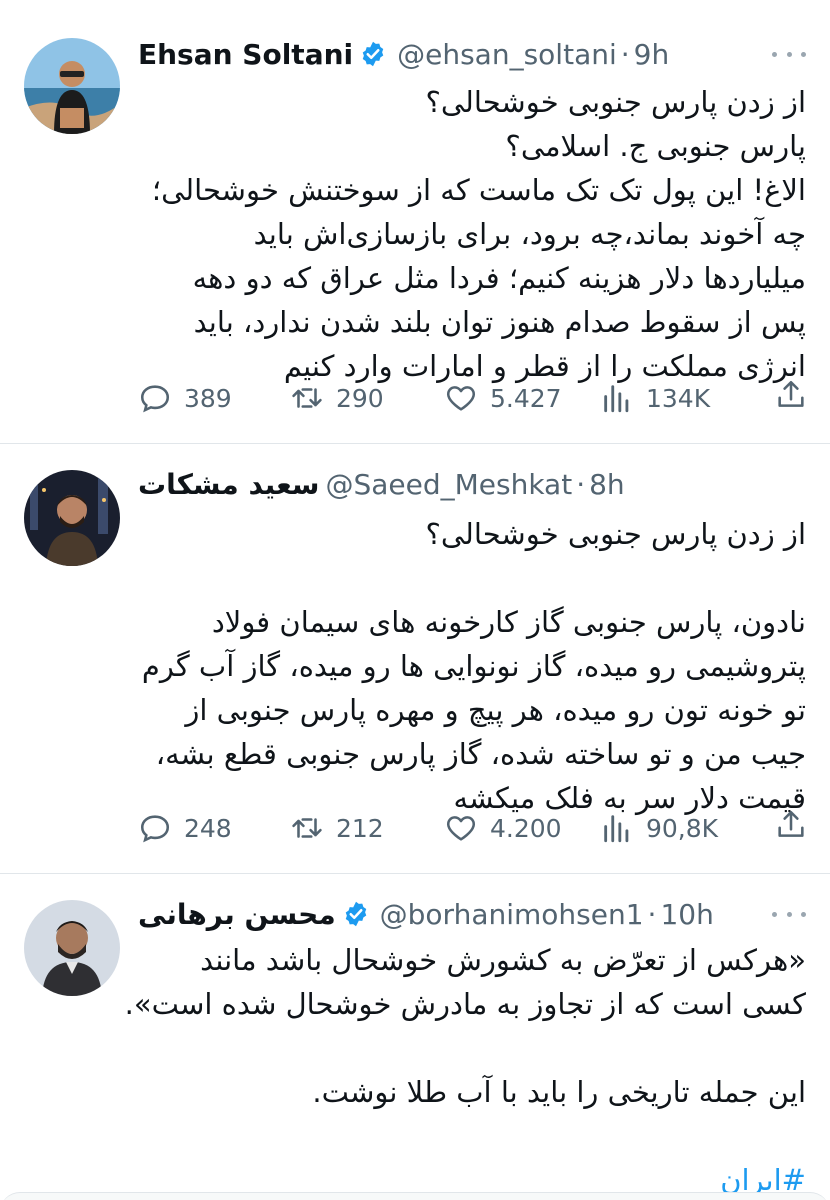  I want to click on like-count: 4.200, so click(526, 828).